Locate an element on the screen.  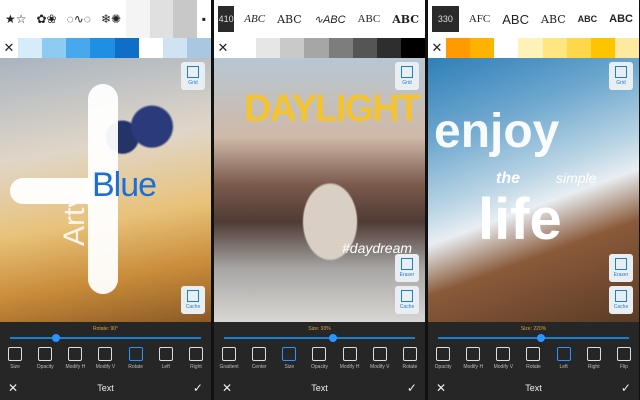
tool-center: Center is located at coordinates (259, 359).